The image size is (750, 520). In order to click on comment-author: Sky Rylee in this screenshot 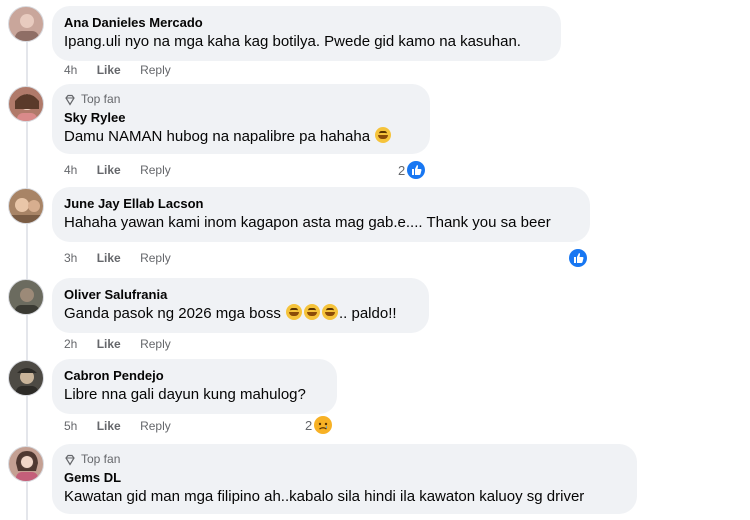, I will do `click(241, 117)`.